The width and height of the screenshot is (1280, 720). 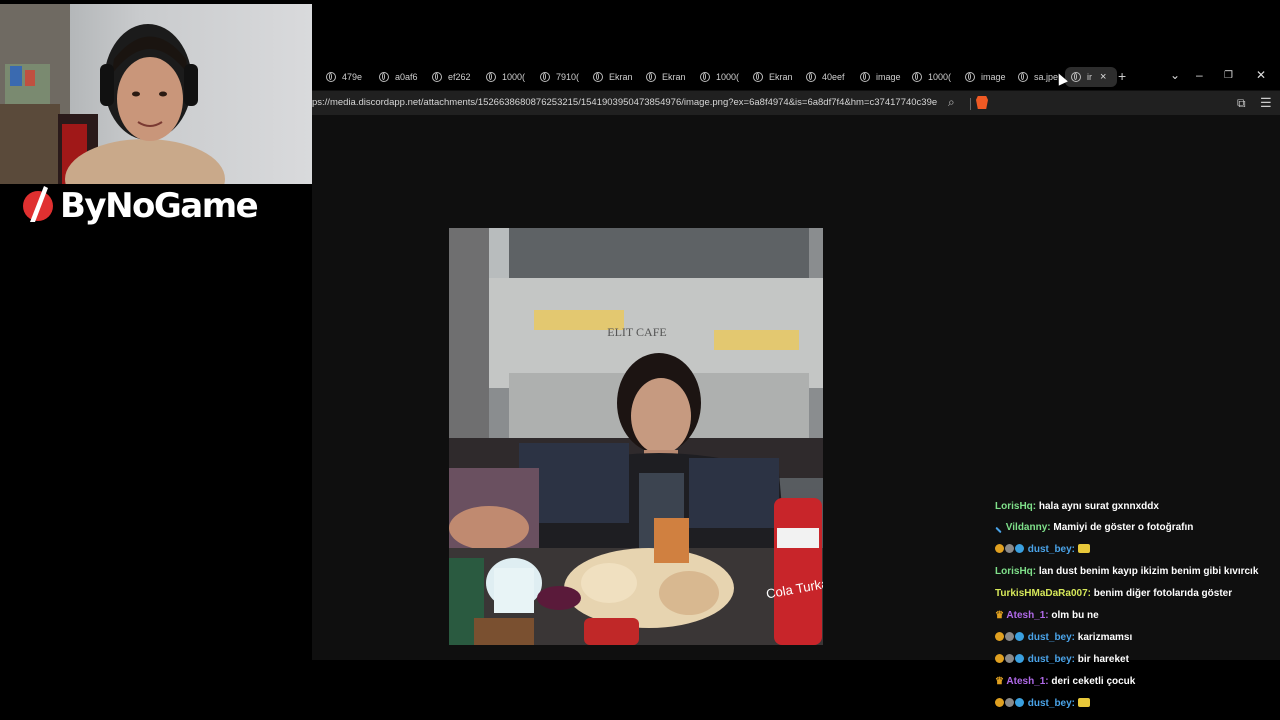 I want to click on address-separator, so click(x=970, y=104).